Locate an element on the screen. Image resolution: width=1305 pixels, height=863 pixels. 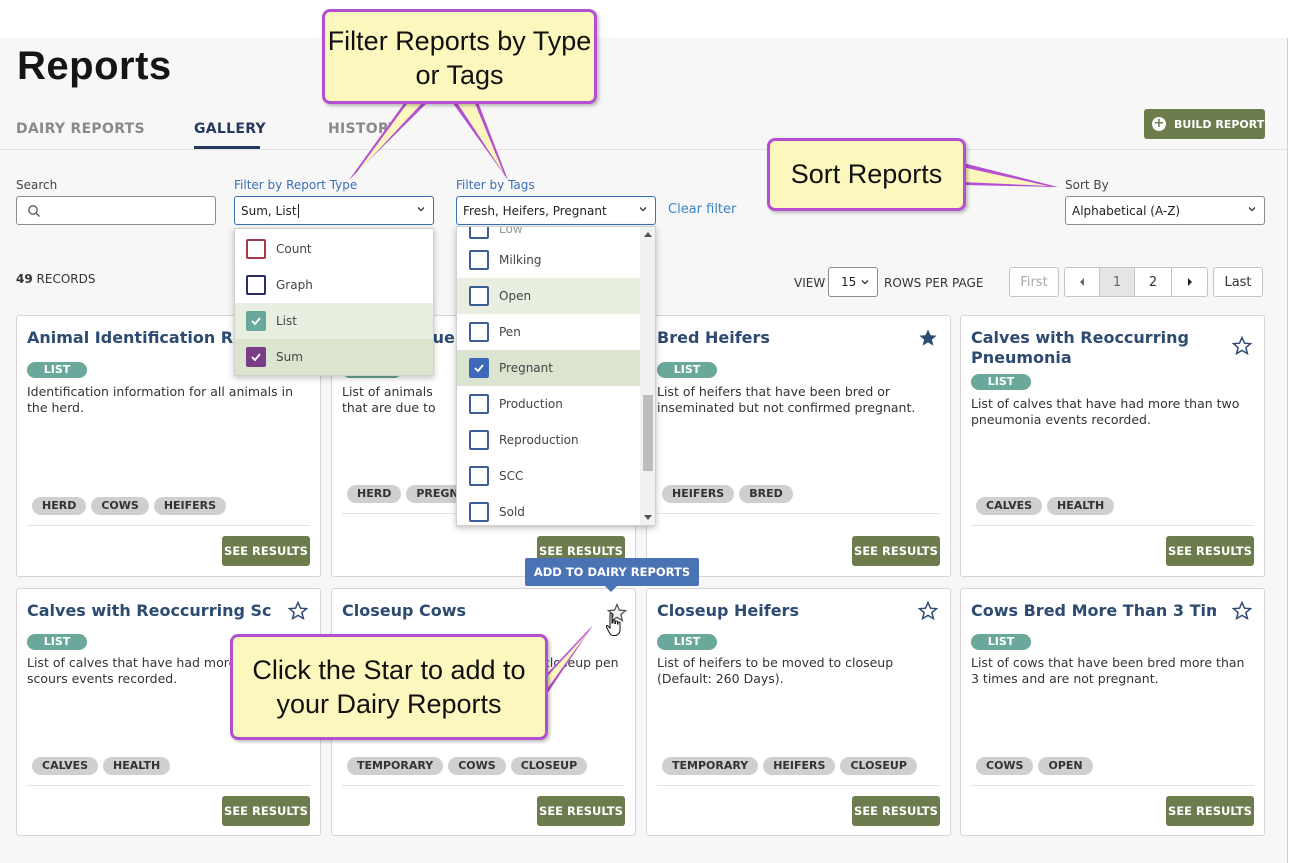
card-title: Closeup Cows is located at coordinates (464, 611).